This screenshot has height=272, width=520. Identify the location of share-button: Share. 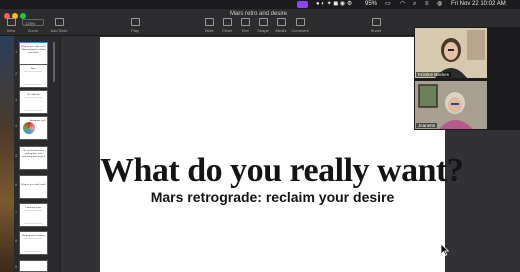
(376, 25).